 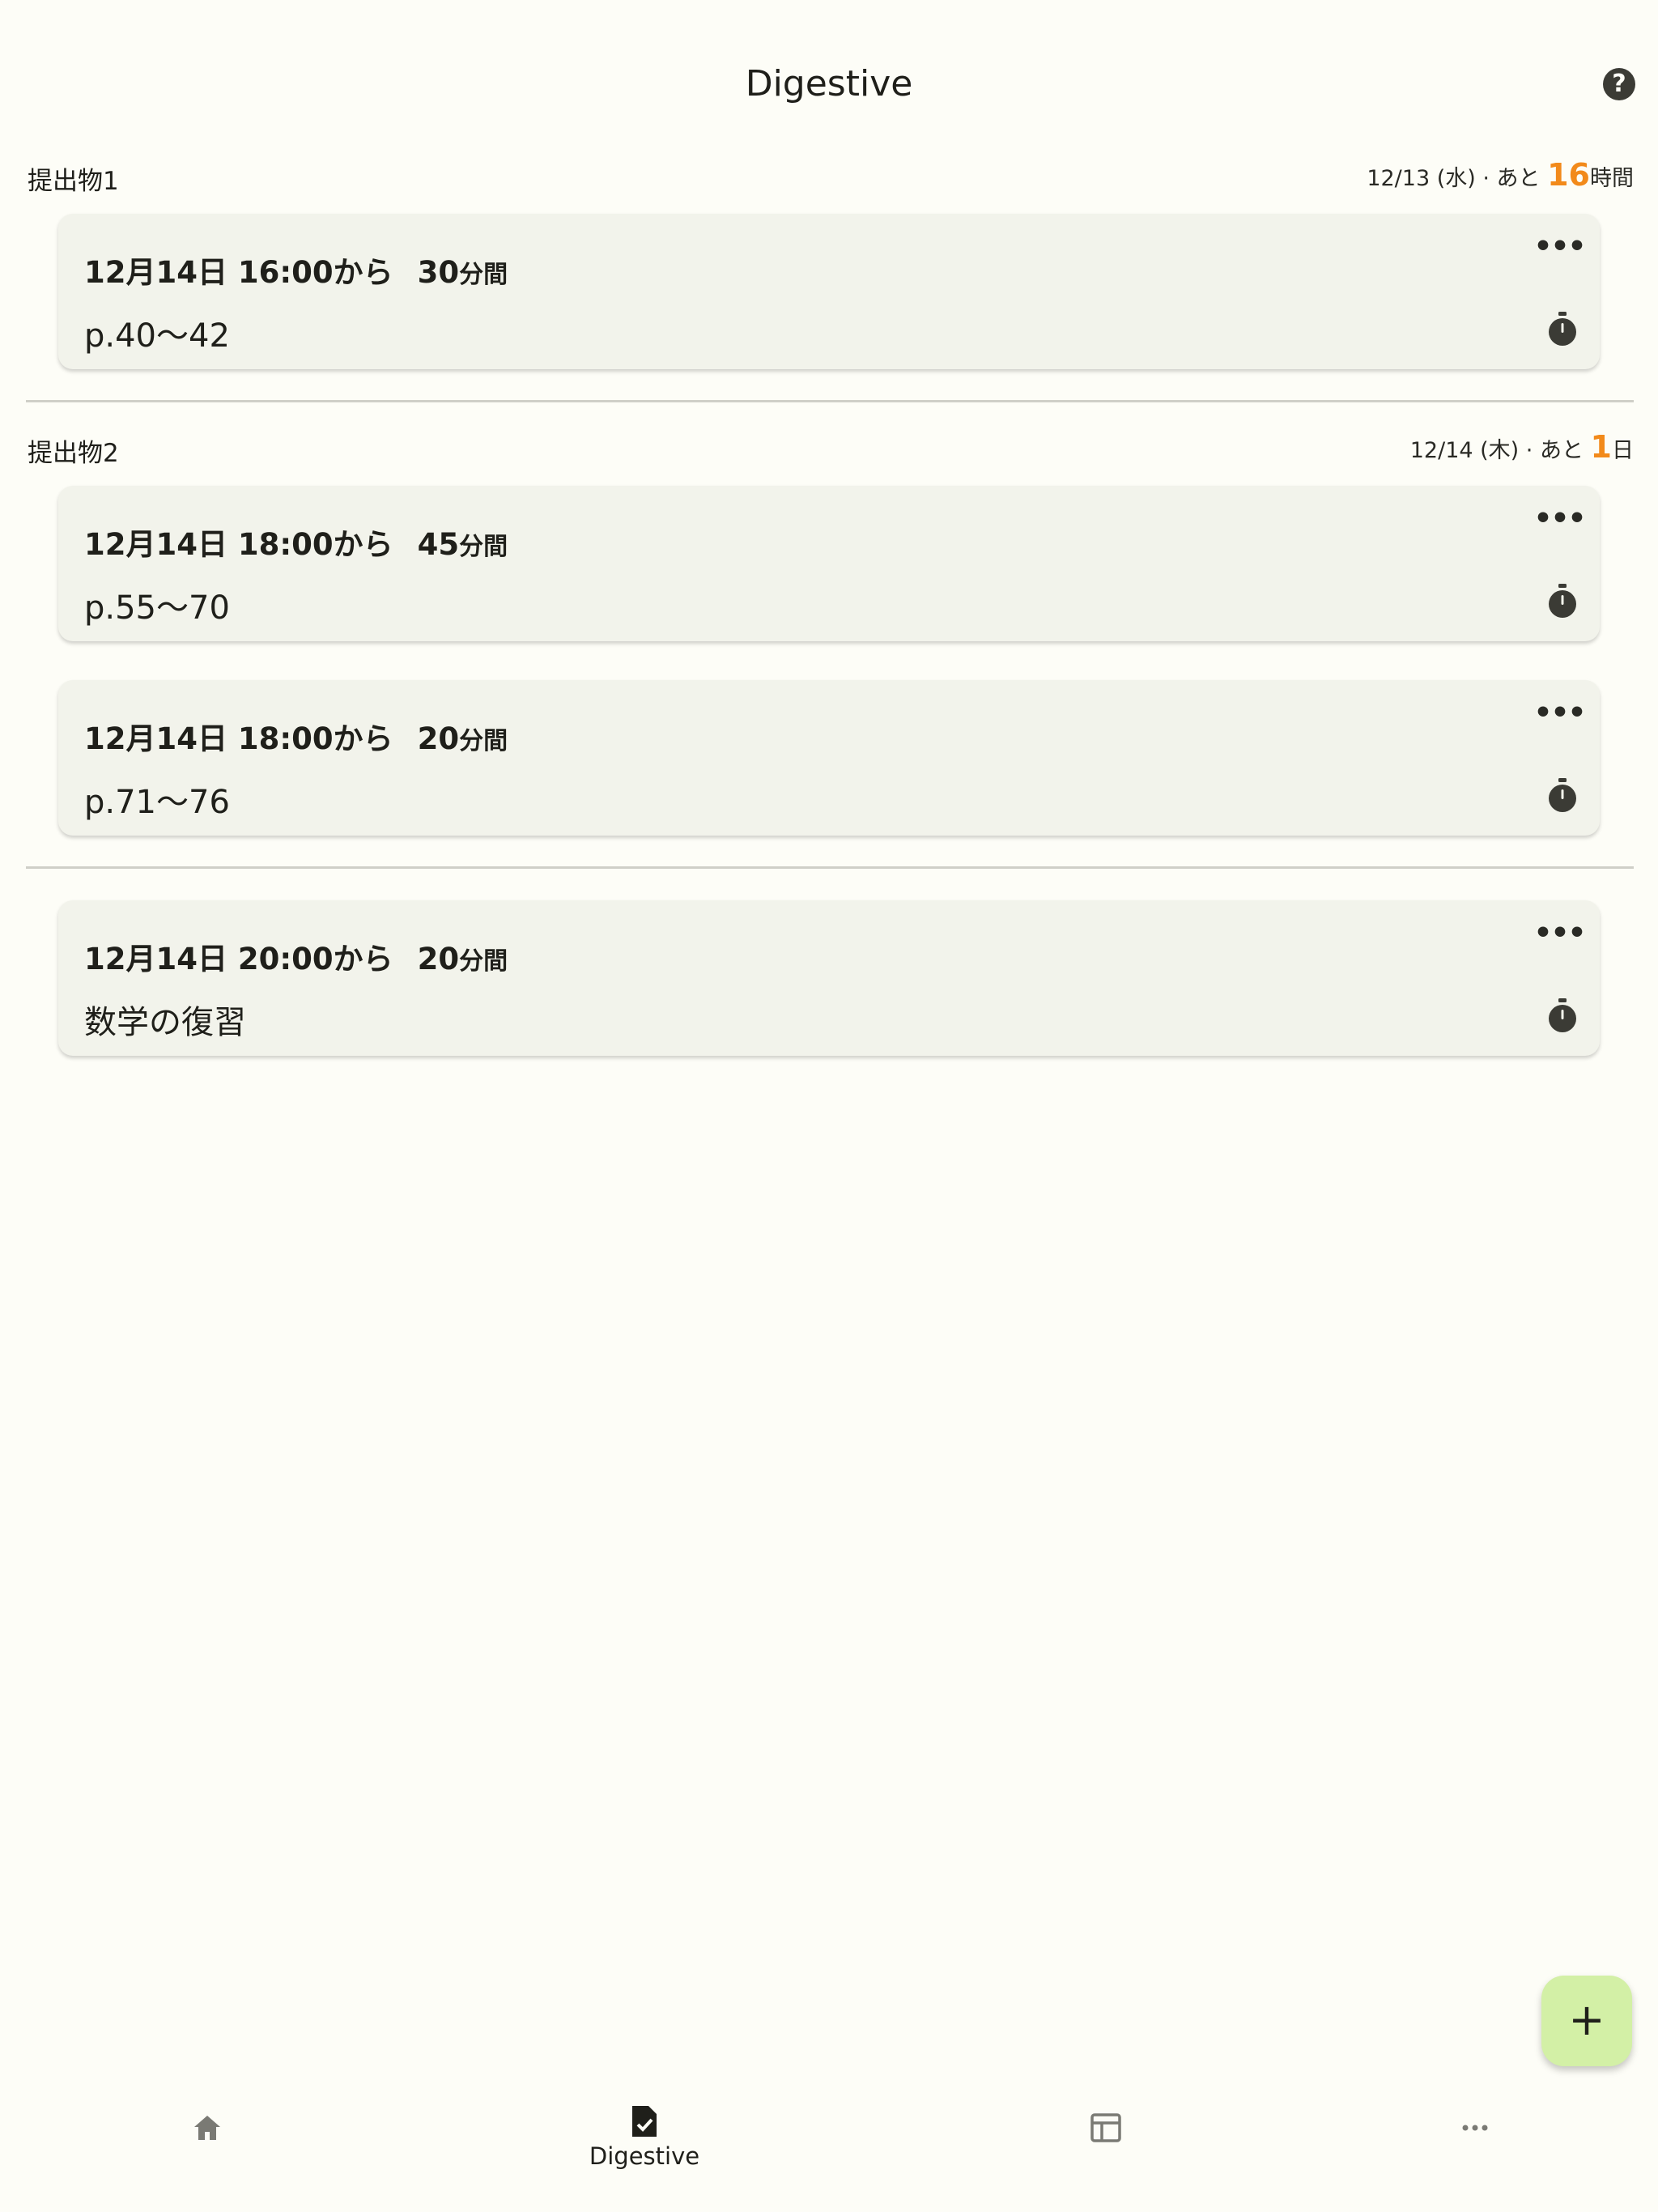 What do you see at coordinates (829, 758) in the screenshot?
I see `task-card: 12月14日 18:00から 20分間 p.71〜76 •••` at bounding box center [829, 758].